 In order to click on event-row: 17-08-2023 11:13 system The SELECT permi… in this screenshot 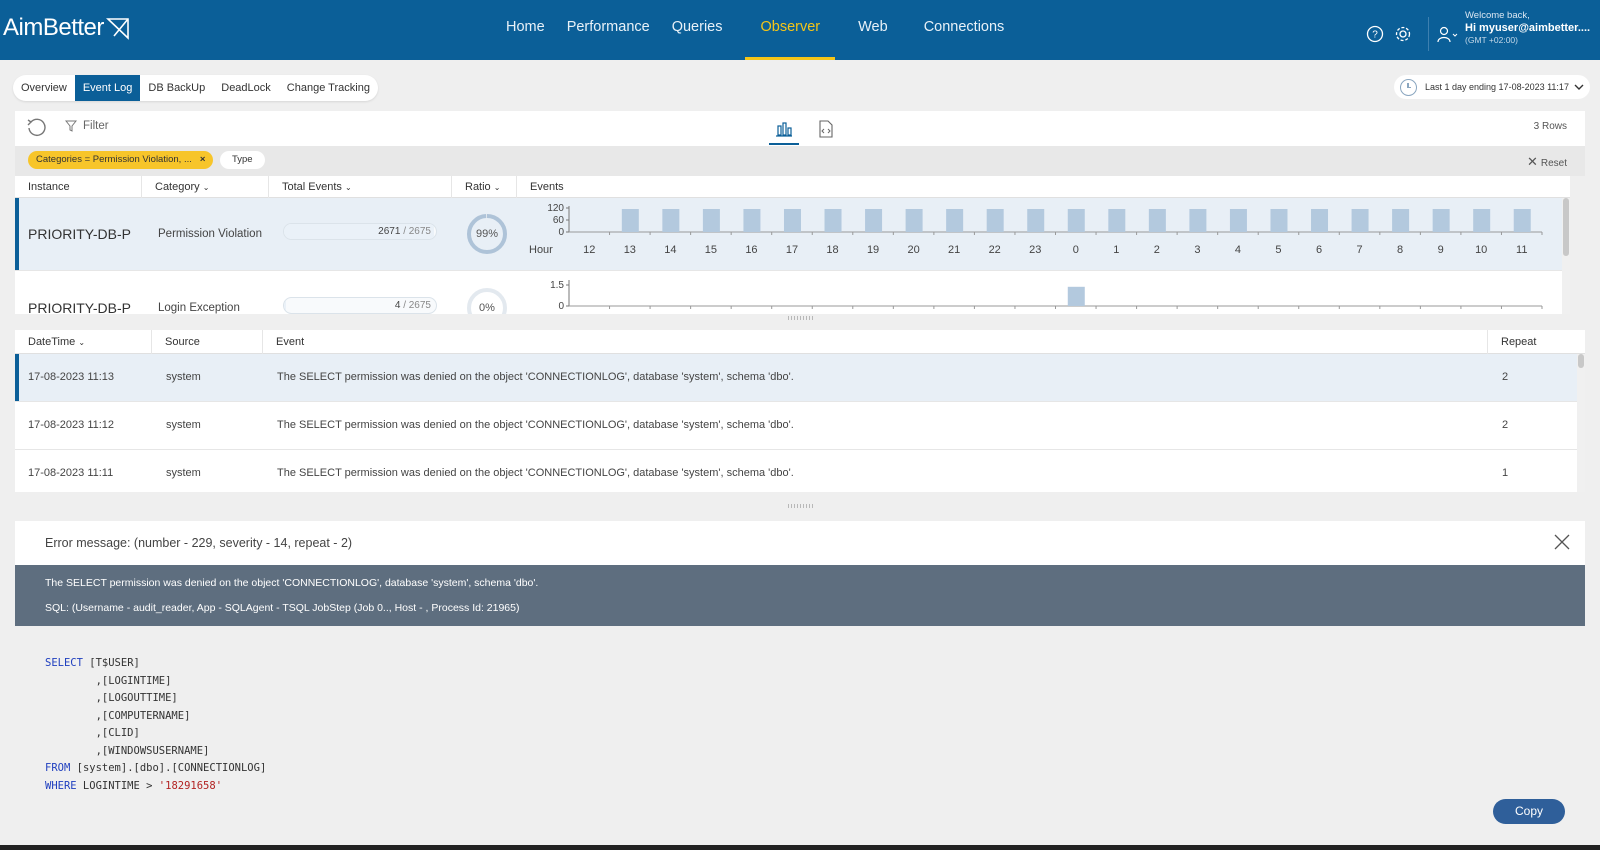, I will do `click(800, 378)`.